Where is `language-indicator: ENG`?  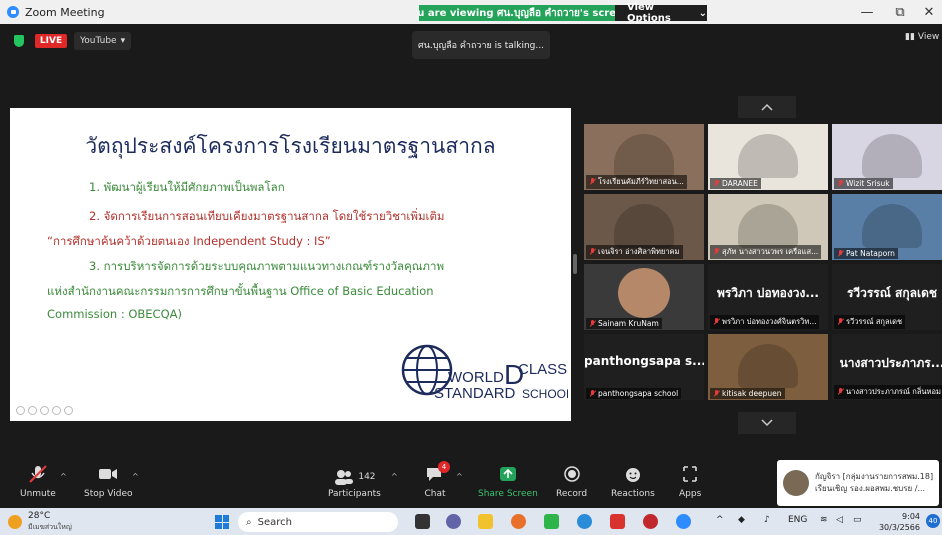 language-indicator: ENG is located at coordinates (797, 520).